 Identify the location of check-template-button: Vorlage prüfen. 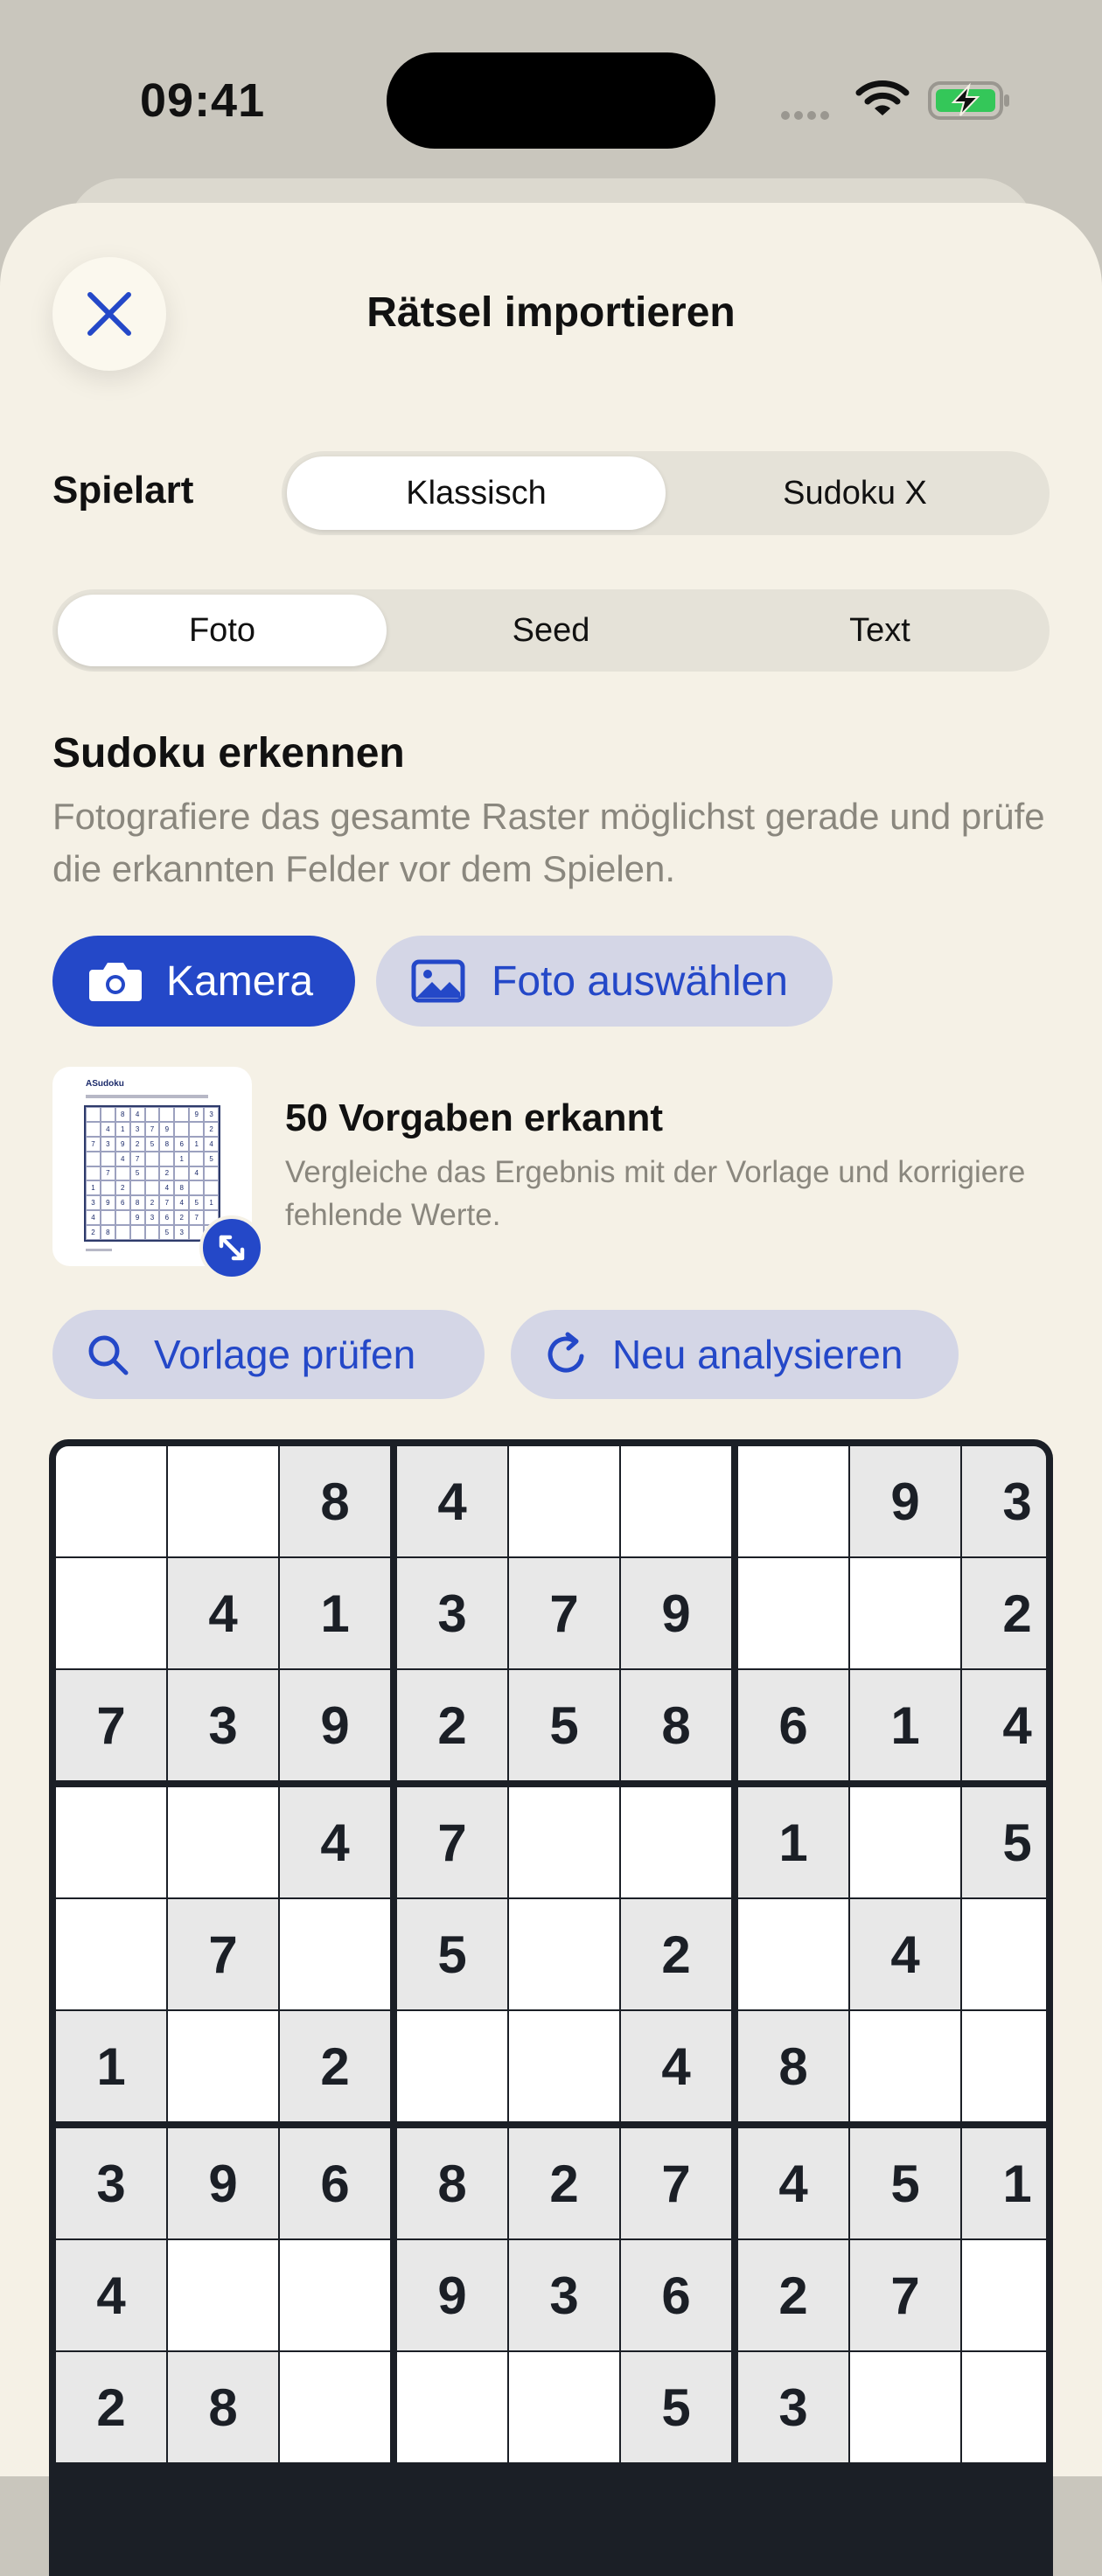
(268, 1354).